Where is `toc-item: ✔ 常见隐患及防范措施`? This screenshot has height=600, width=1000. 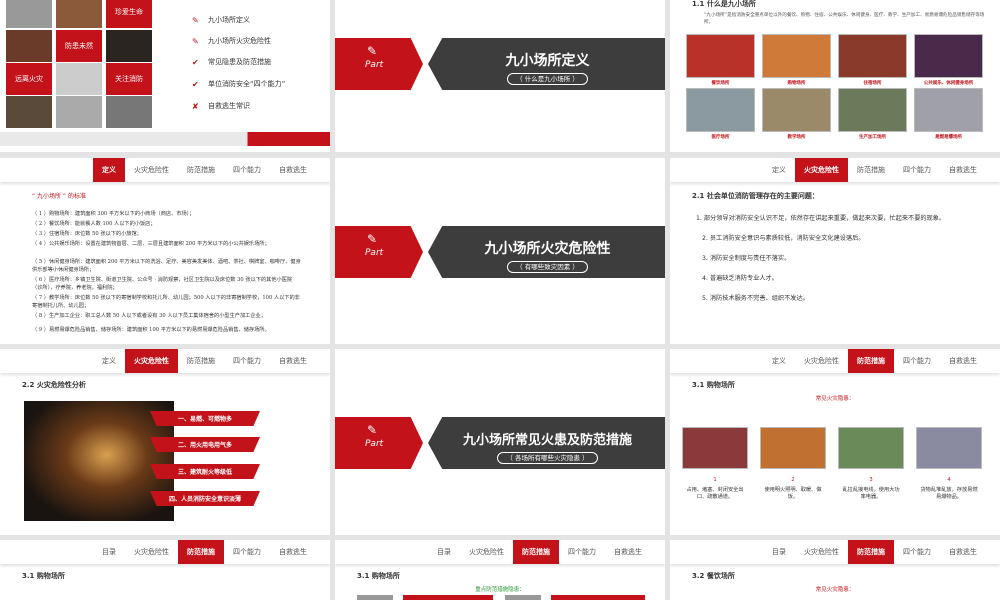
toc-item: ✔ 常见隐患及防范措施 is located at coordinates (231, 62).